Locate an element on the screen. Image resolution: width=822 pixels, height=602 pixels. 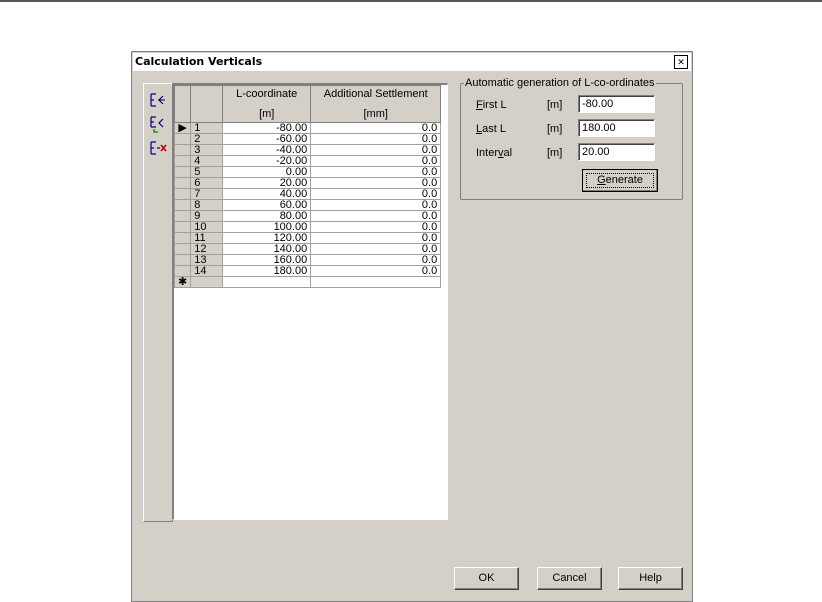
table-row: 12 140.00 0.0 is located at coordinates (307, 249).